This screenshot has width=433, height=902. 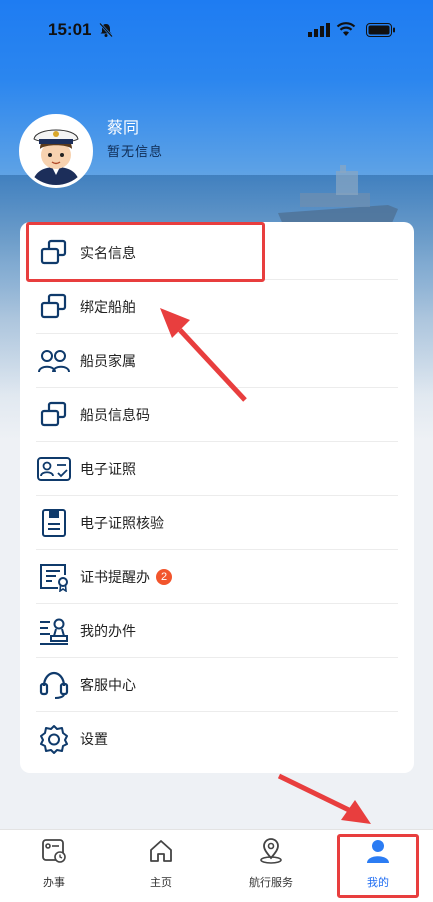 I want to click on bell-muted-icon, so click(x=106, y=30).